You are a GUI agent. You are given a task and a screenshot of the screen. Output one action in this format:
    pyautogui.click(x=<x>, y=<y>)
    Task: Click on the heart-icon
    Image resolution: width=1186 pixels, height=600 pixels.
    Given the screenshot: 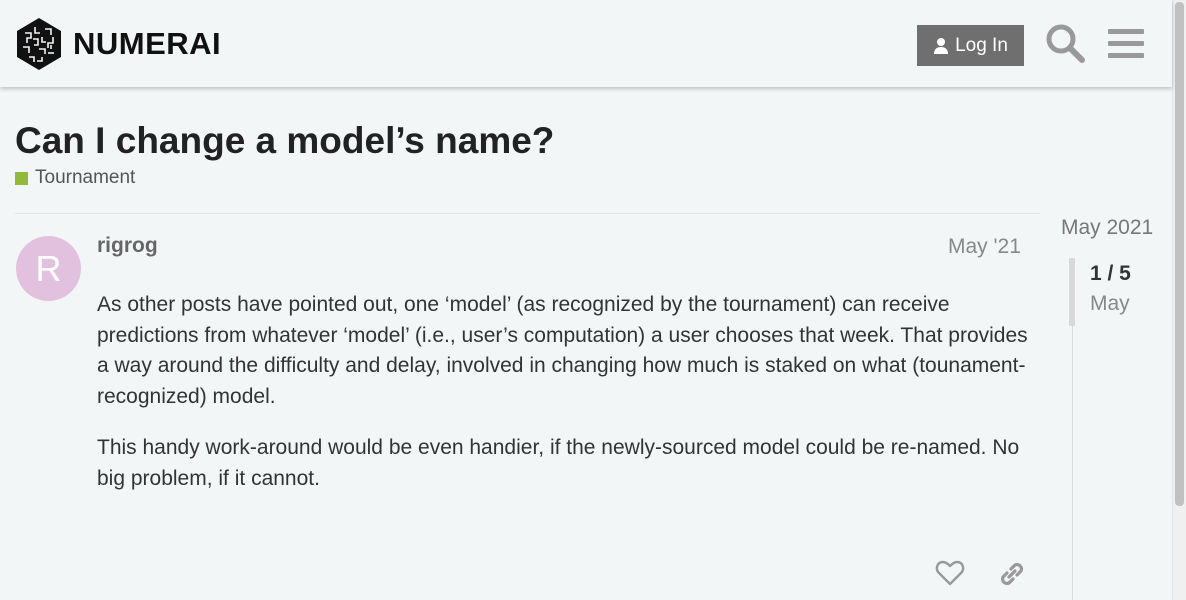 What is the action you would take?
    pyautogui.click(x=950, y=573)
    